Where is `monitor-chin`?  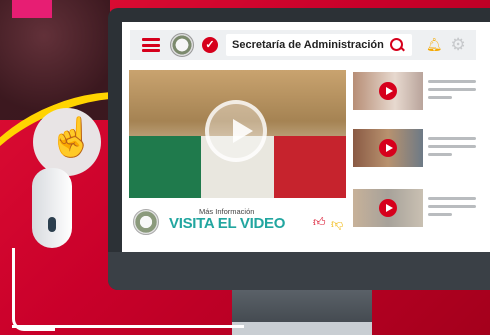 monitor-chin is located at coordinates (299, 271).